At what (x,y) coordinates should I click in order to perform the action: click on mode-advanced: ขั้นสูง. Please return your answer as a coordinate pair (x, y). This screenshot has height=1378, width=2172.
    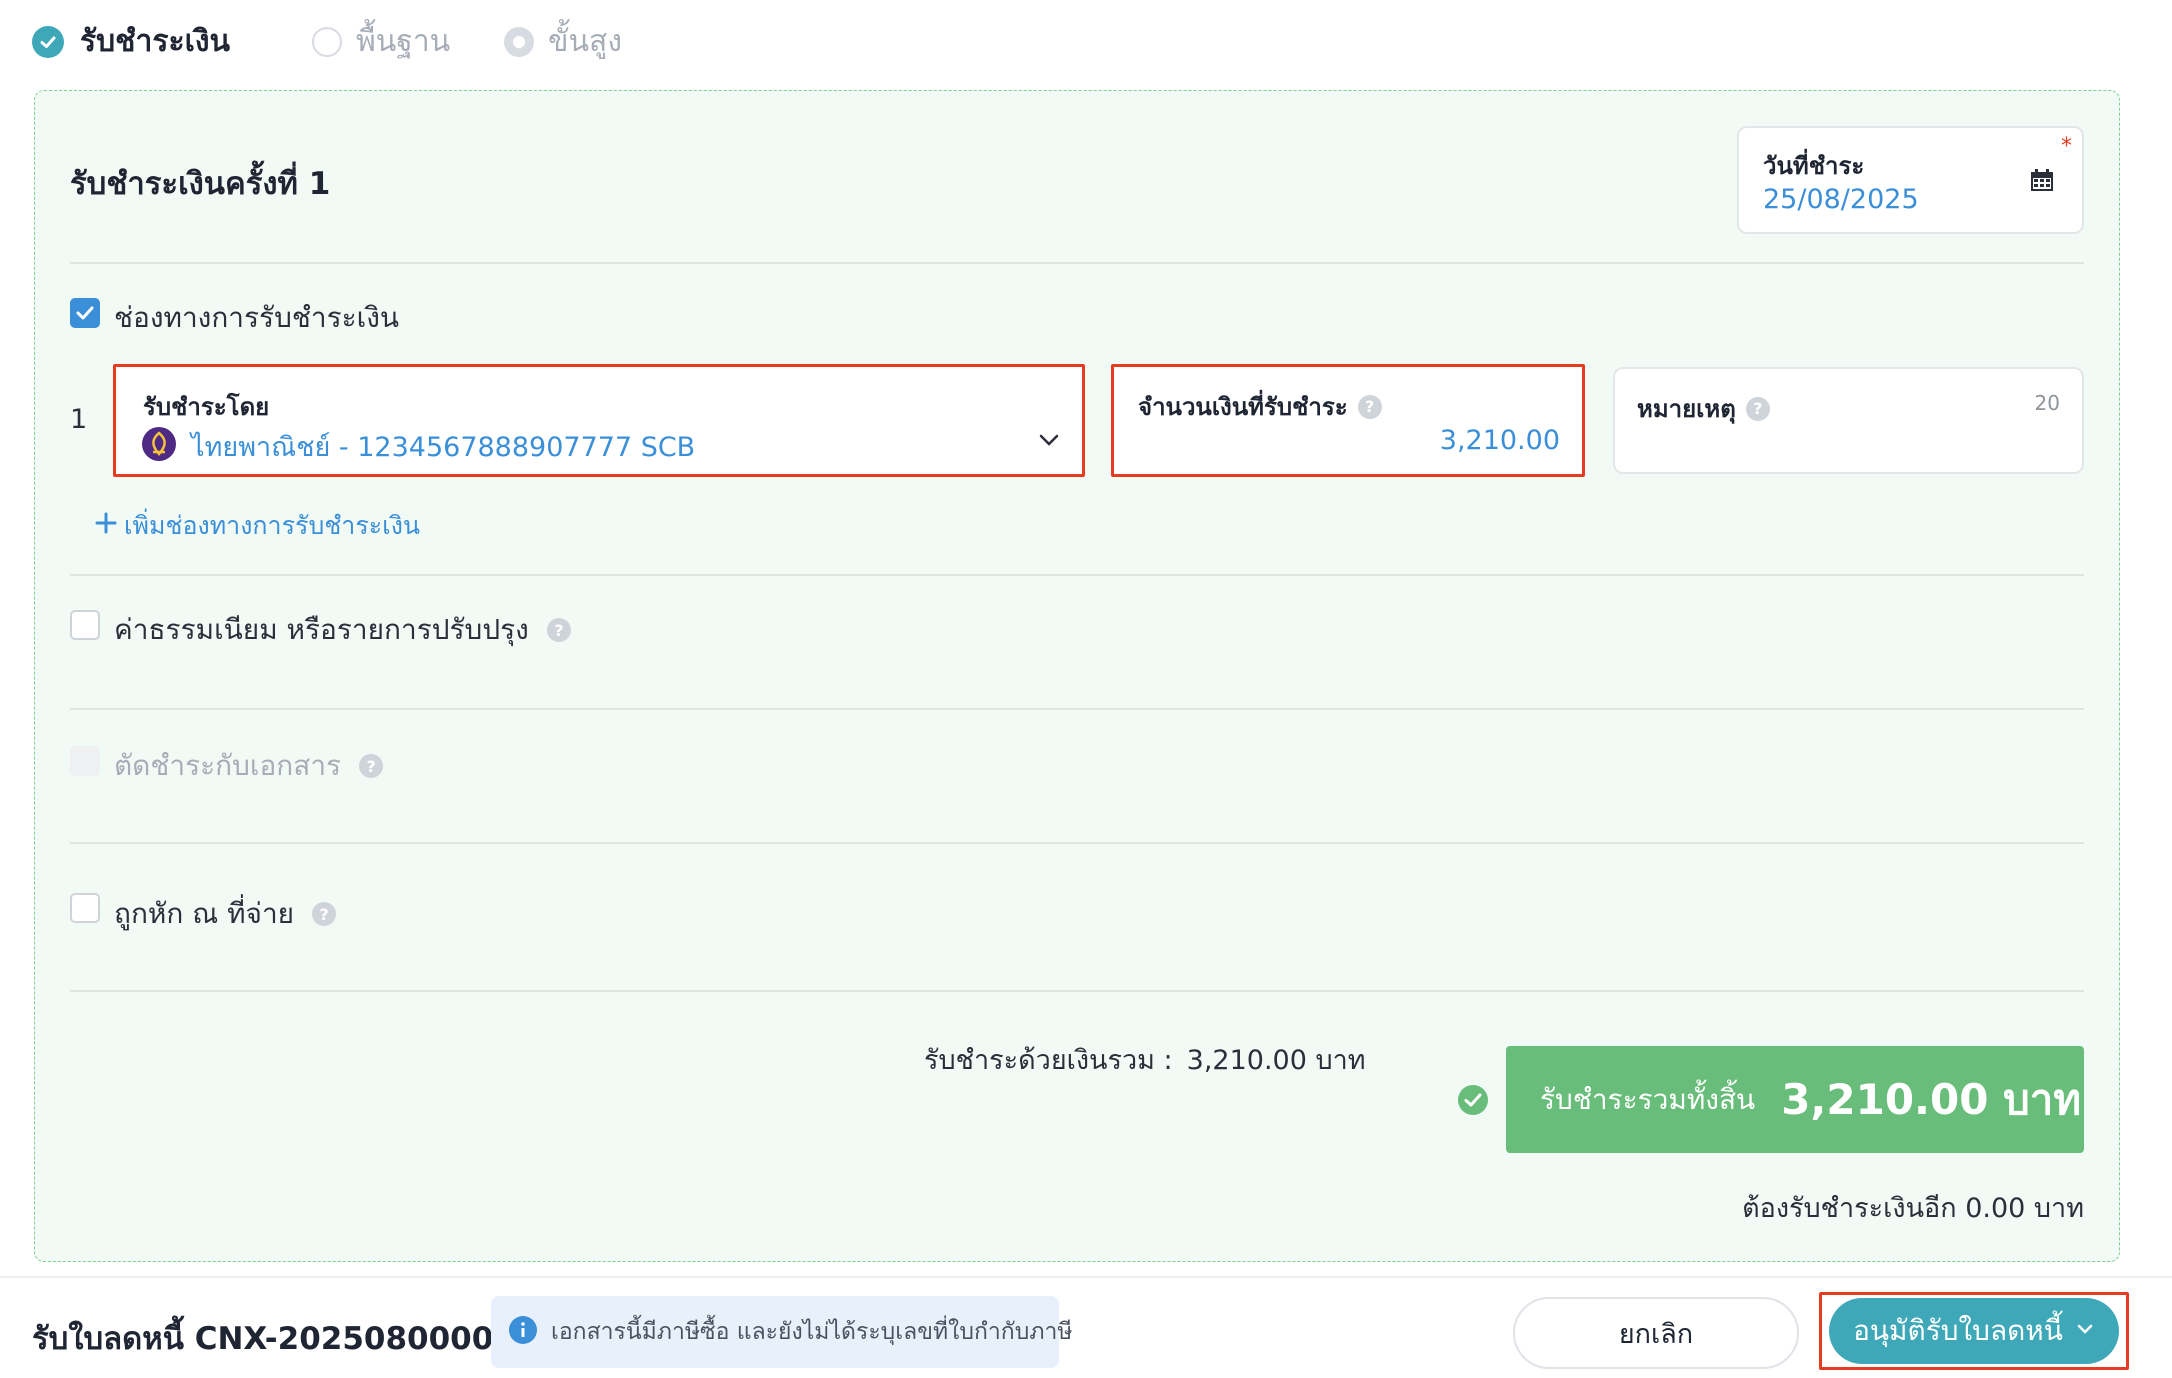
    Looking at the image, I should click on (563, 41).